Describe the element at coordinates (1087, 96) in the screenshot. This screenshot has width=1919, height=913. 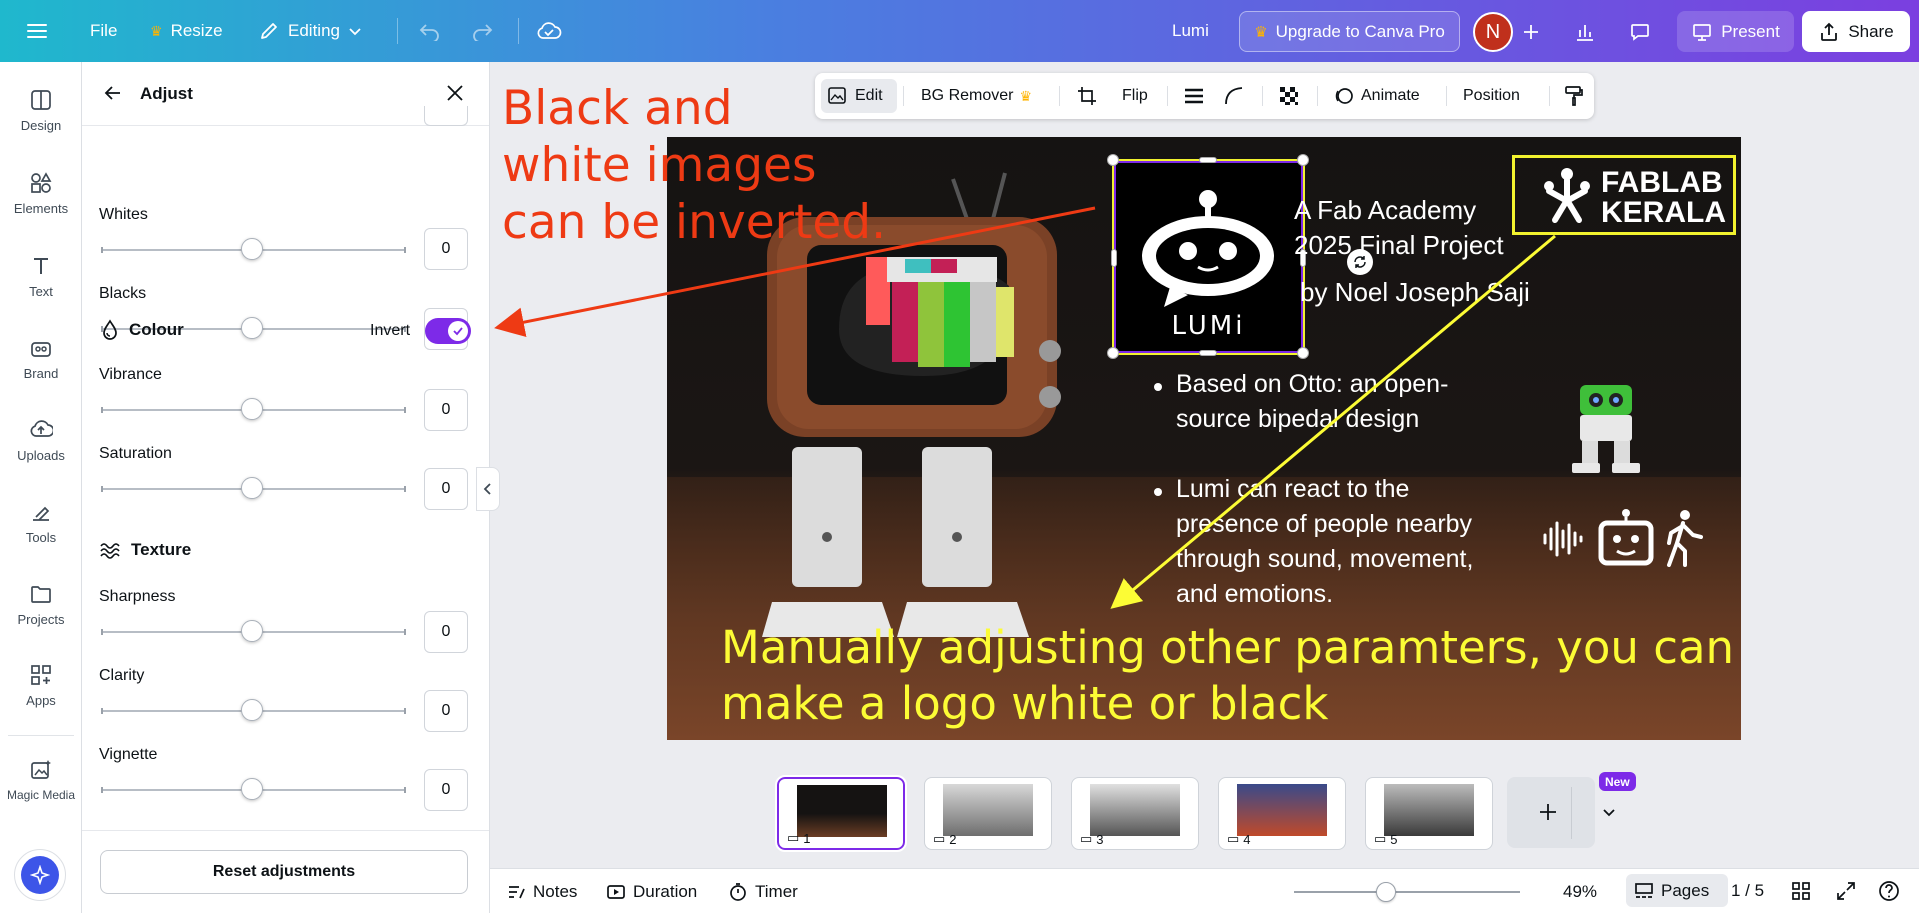
I see `crop-button` at that location.